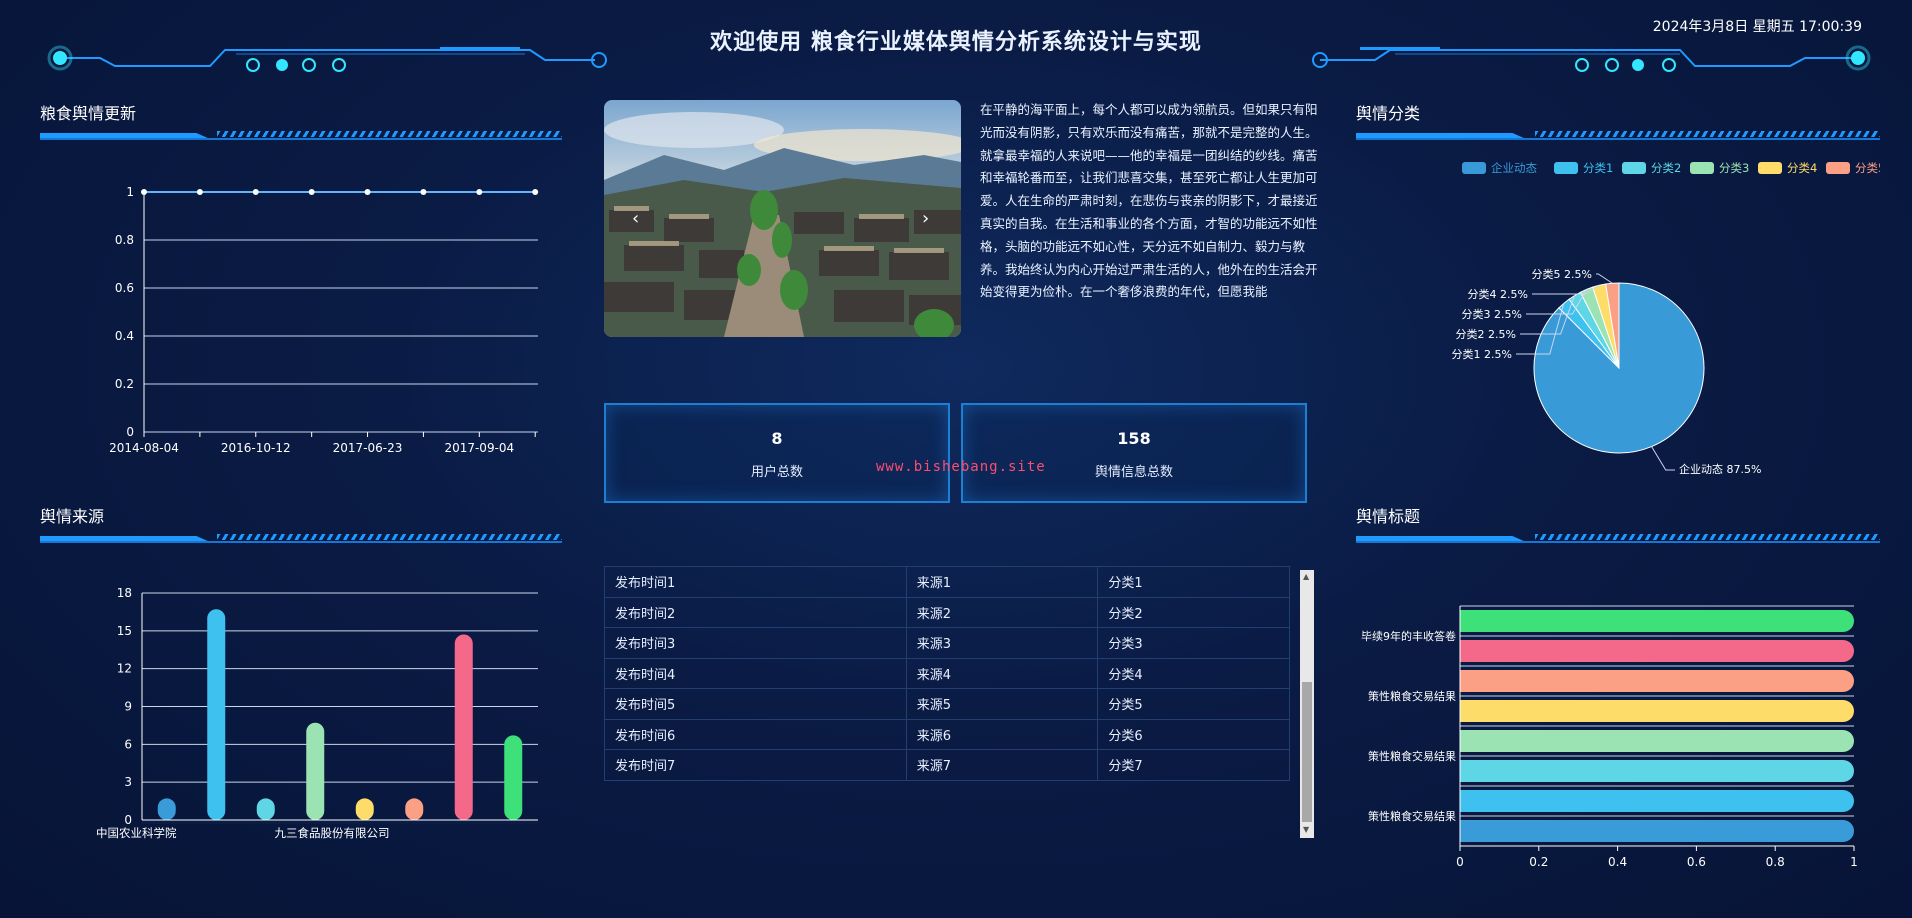  I want to click on legend-label: 分类5, so click(1867, 168).